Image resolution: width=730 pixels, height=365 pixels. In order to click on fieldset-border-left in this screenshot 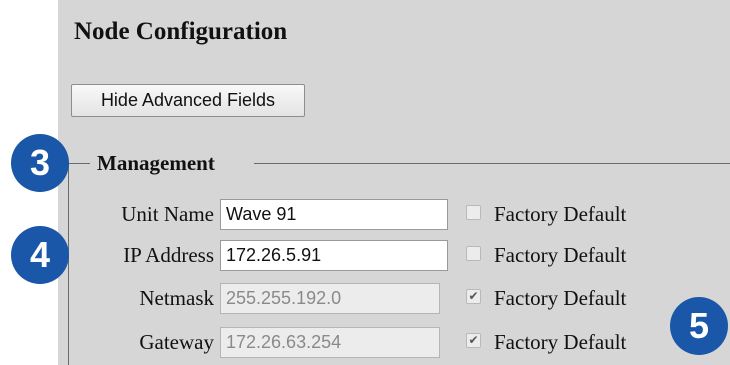, I will do `click(68, 264)`.